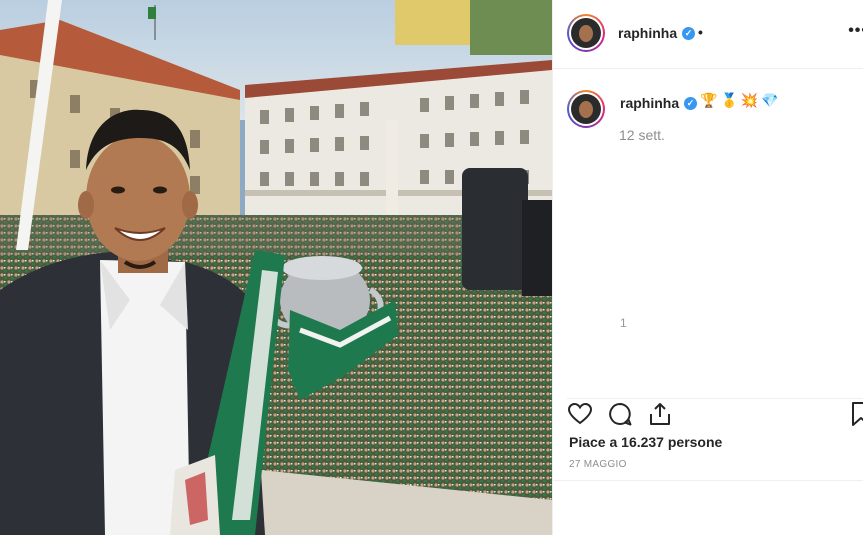 This screenshot has height=535, width=863. What do you see at coordinates (708, 34) in the screenshot?
I see `post-header: raphinha ✓ • •••` at bounding box center [708, 34].